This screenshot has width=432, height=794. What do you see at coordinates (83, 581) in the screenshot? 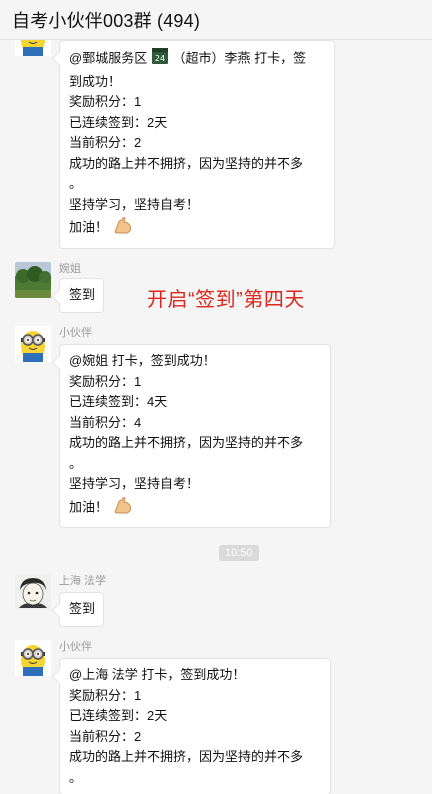
I see `sender-name: 上海 法学` at bounding box center [83, 581].